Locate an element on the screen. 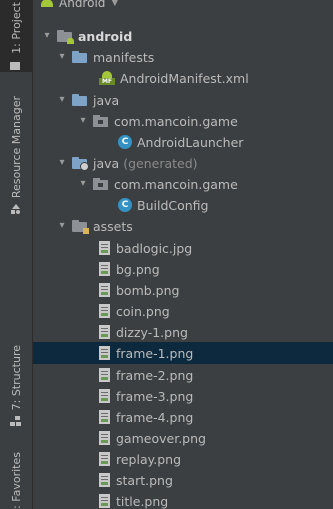 The width and height of the screenshot is (333, 509). chevron-down-icon: ▼ is located at coordinates (115, 4).